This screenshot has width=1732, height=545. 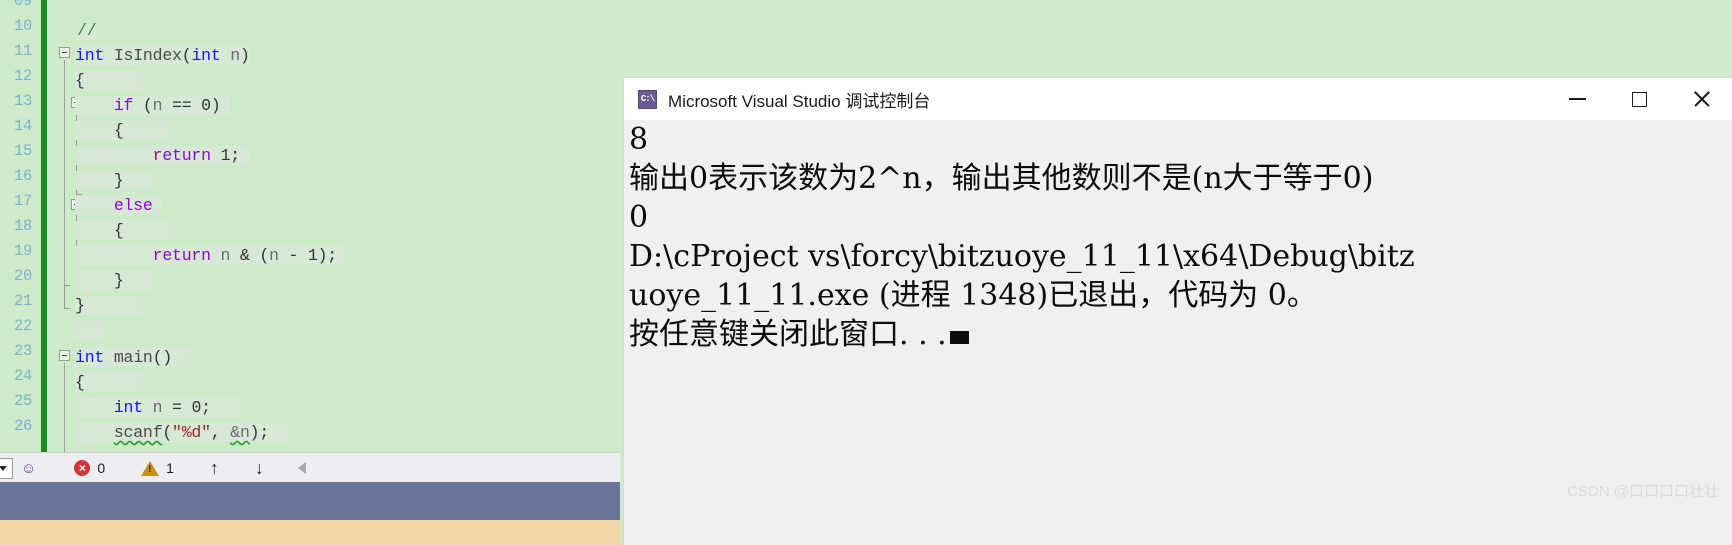 I want to click on code-line: scanf("%d", &n);, so click(x=182, y=432).